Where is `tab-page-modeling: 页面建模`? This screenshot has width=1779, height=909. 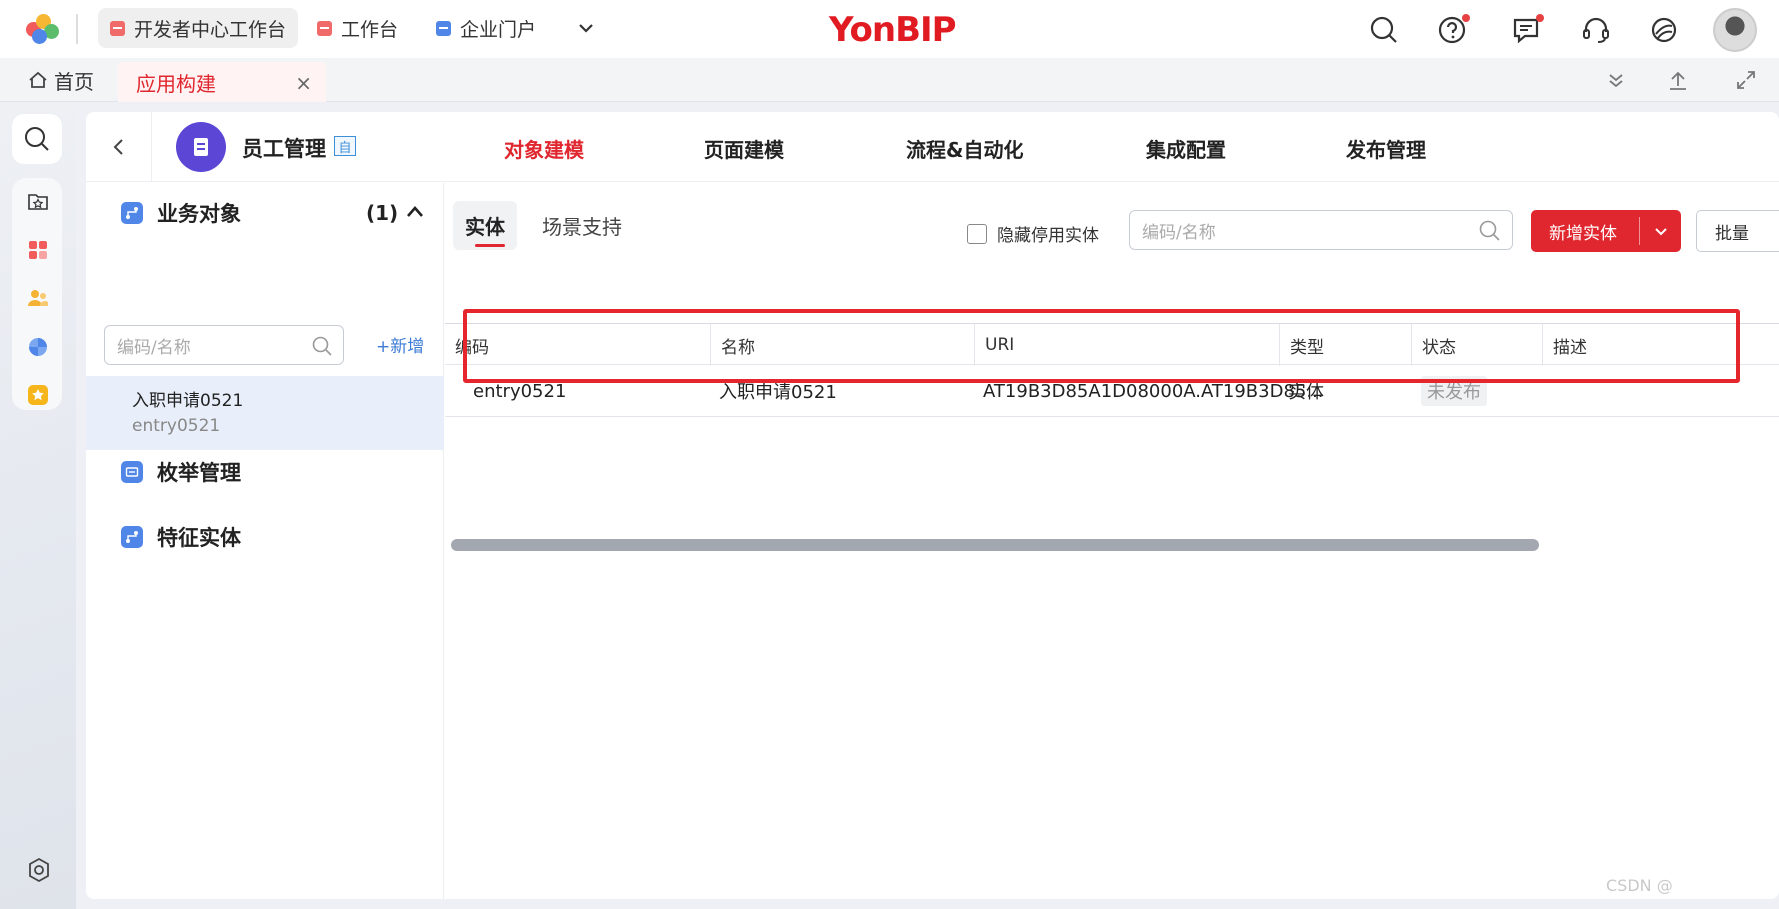 tab-page-modeling: 页面建模 is located at coordinates (744, 148).